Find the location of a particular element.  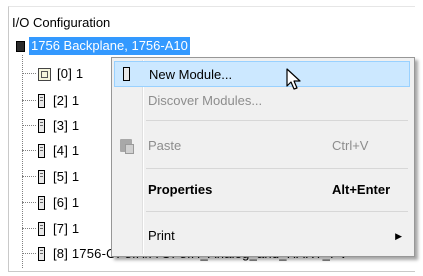

tree-node-label: [4] 1 is located at coordinates (66, 150).